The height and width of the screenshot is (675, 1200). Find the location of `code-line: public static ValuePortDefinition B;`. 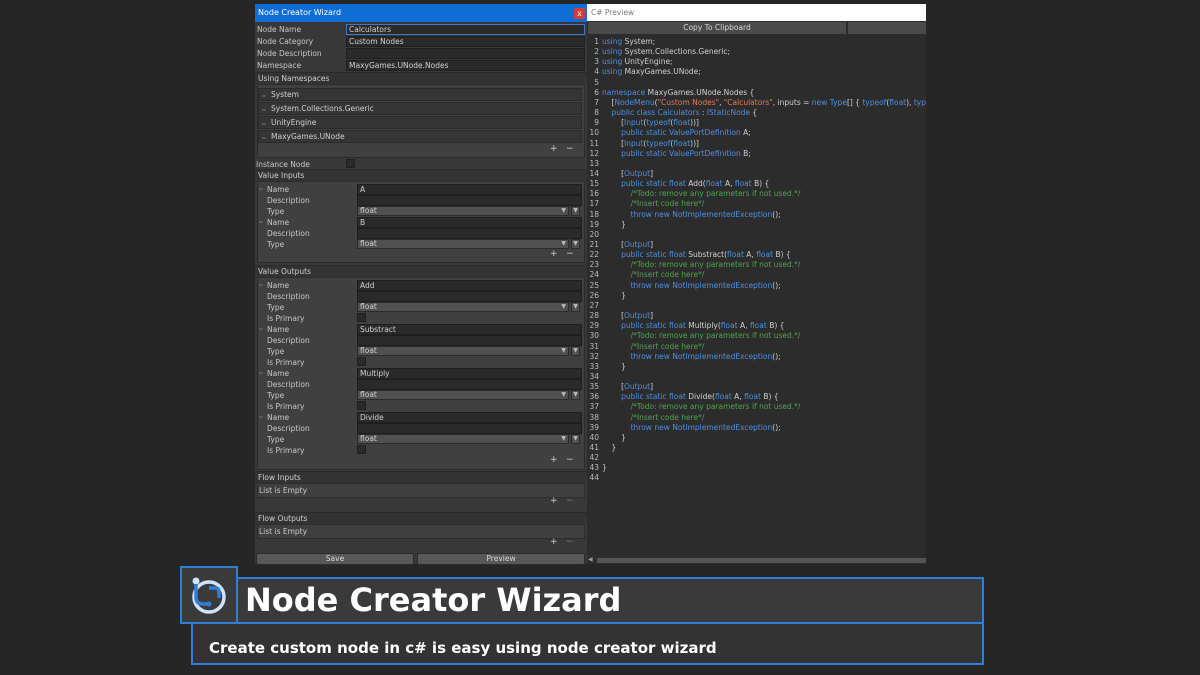

code-line: public static ValuePortDefinition B; is located at coordinates (686, 153).